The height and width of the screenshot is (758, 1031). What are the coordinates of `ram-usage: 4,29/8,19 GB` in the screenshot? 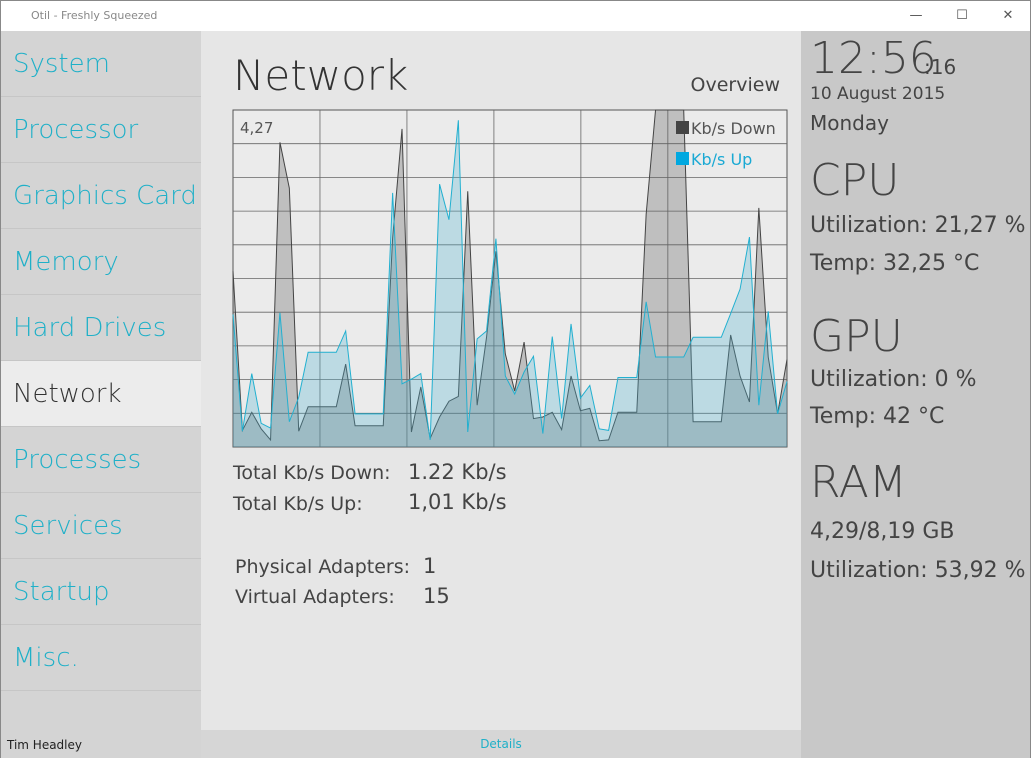 It's located at (882, 531).